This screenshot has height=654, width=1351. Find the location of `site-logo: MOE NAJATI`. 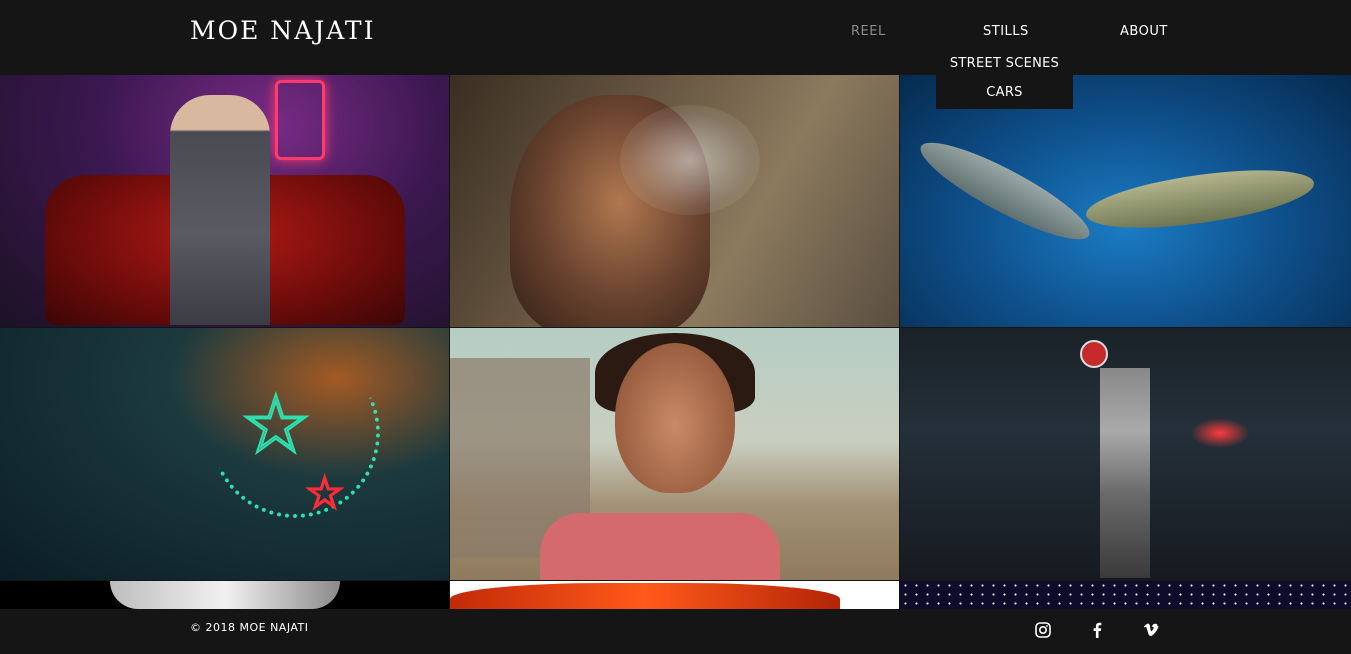

site-logo: MOE NAJATI is located at coordinates (282, 30).